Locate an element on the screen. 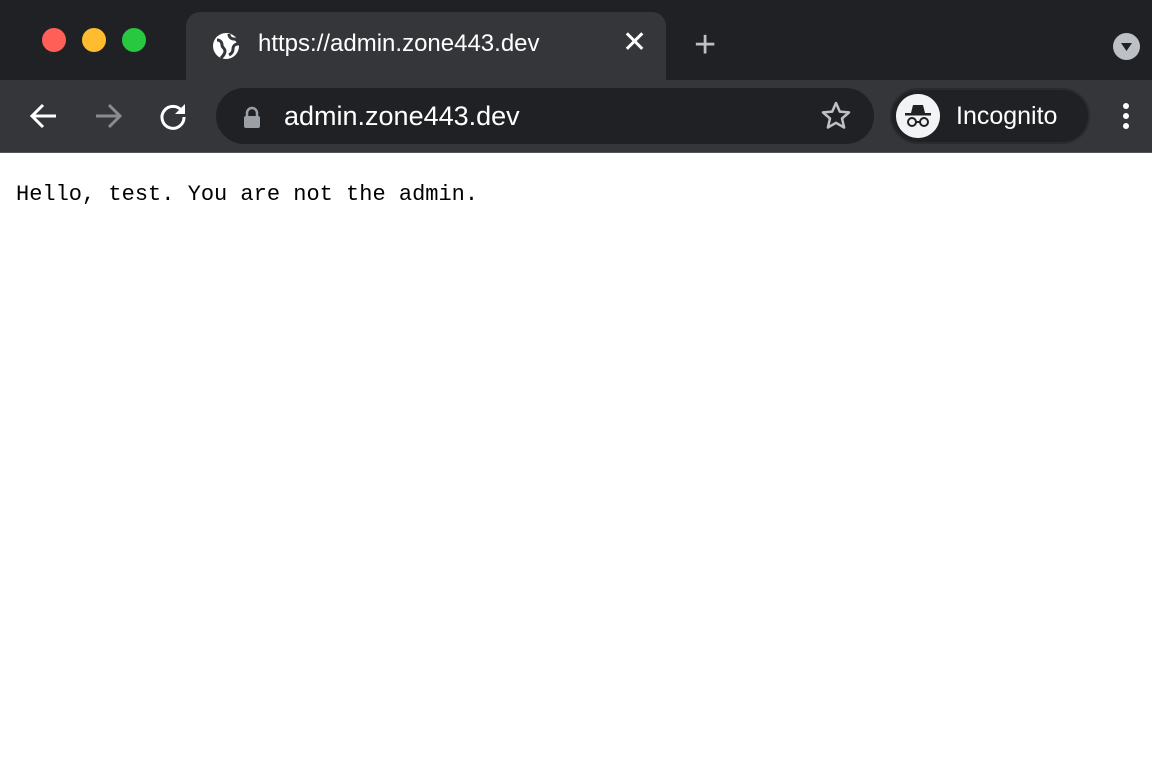  minimize-window-button is located at coordinates (94, 40).